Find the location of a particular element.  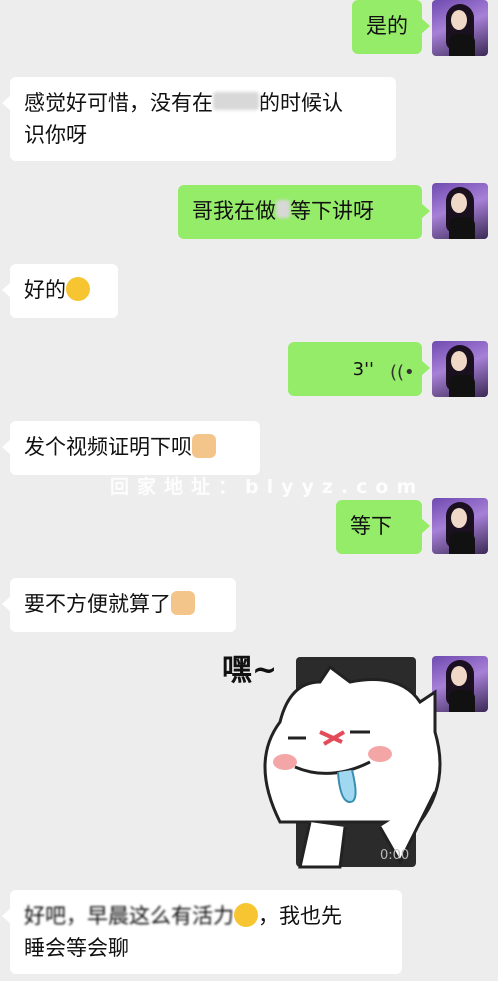

message-text: 感觉好可惜，没有在 is located at coordinates (118, 103).